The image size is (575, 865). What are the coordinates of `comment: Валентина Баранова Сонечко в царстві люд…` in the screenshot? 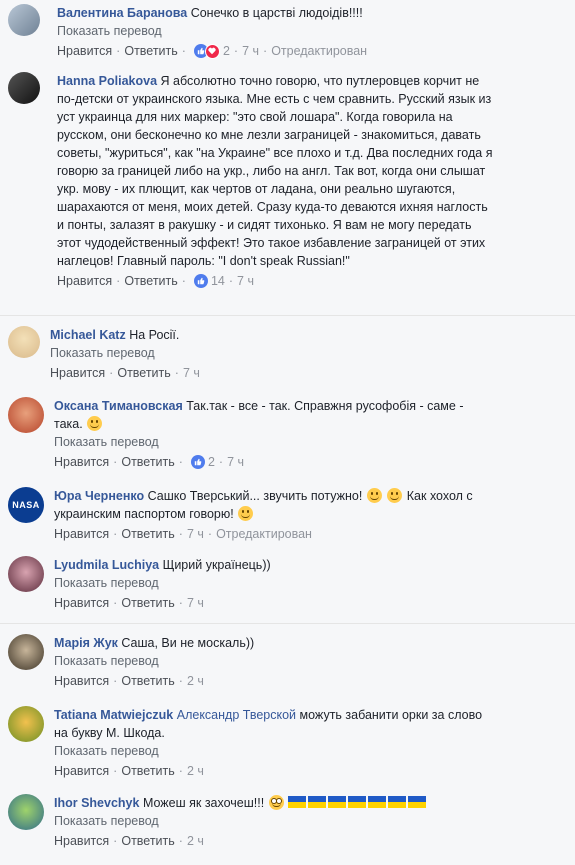 It's located at (282, 32).